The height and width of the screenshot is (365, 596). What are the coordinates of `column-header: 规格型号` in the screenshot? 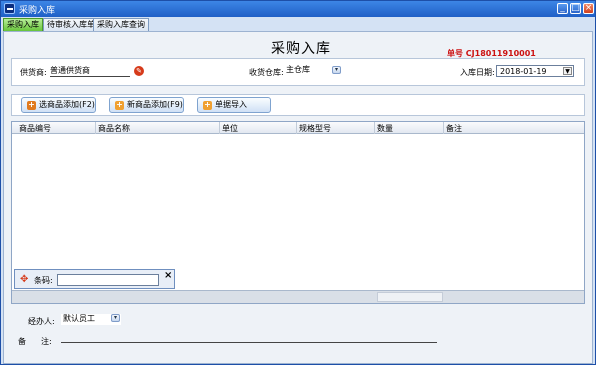 It's located at (315, 128).